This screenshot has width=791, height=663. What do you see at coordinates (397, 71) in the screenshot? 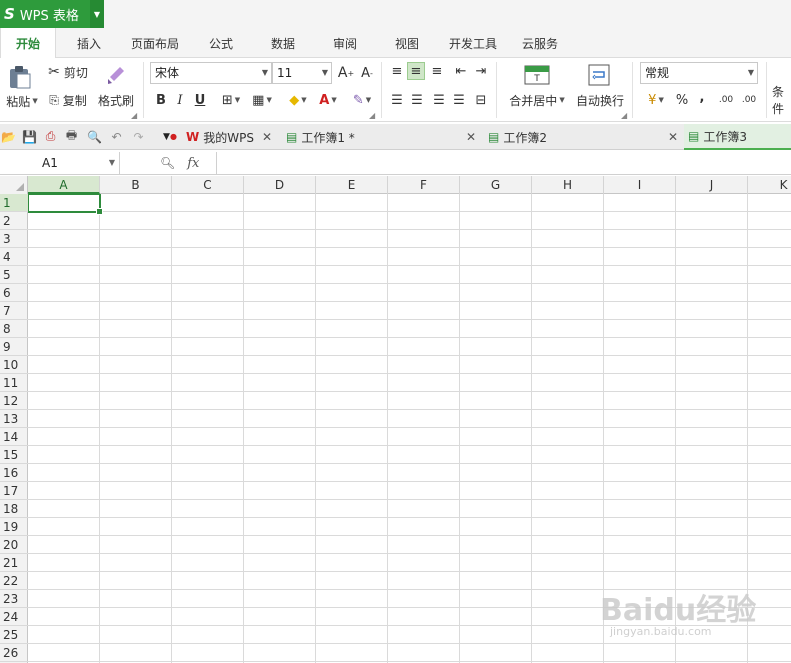
I see `align-top-icon: ≡` at bounding box center [397, 71].